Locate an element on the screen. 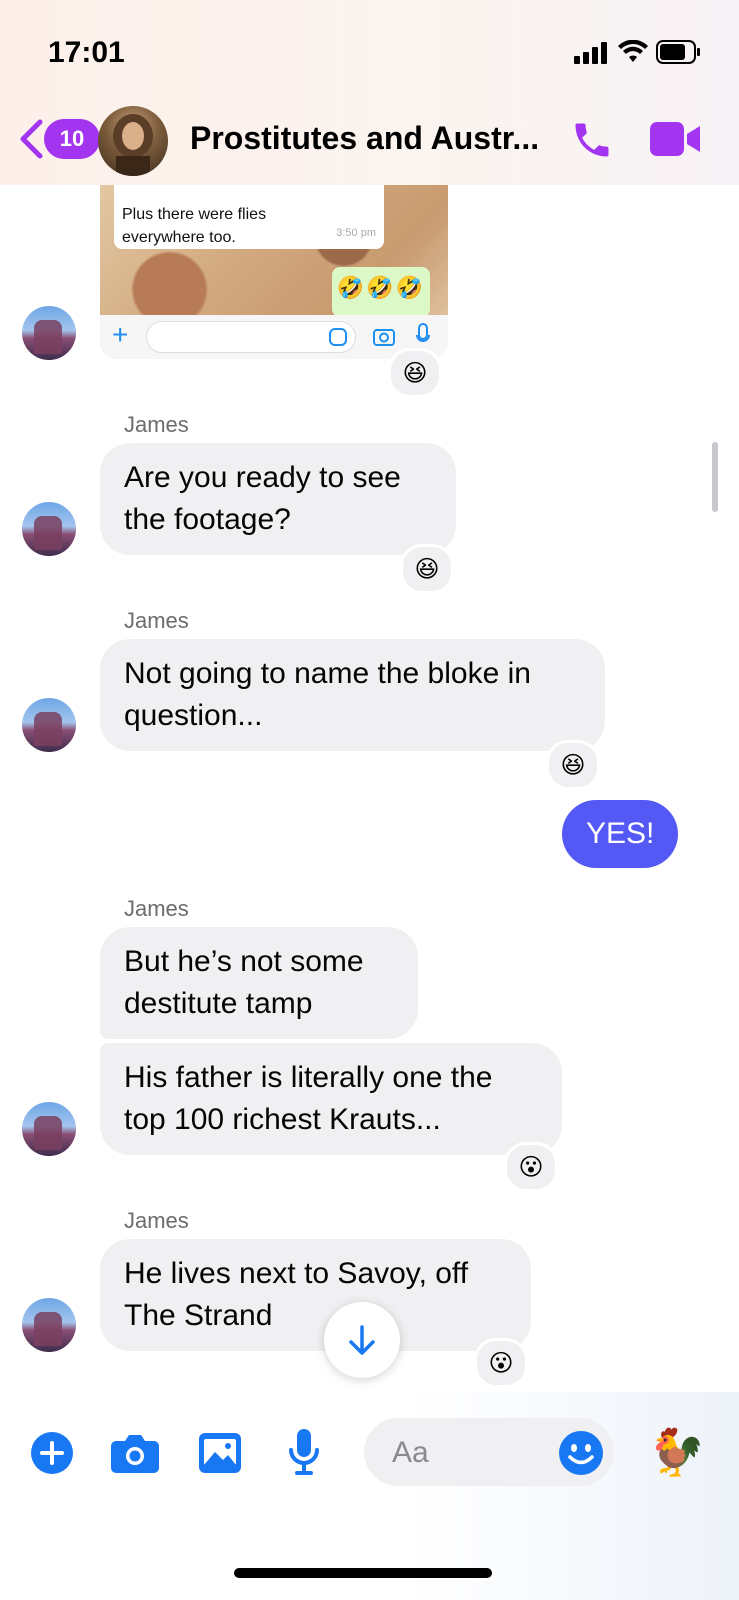  camera-icon is located at coordinates (135, 1453).